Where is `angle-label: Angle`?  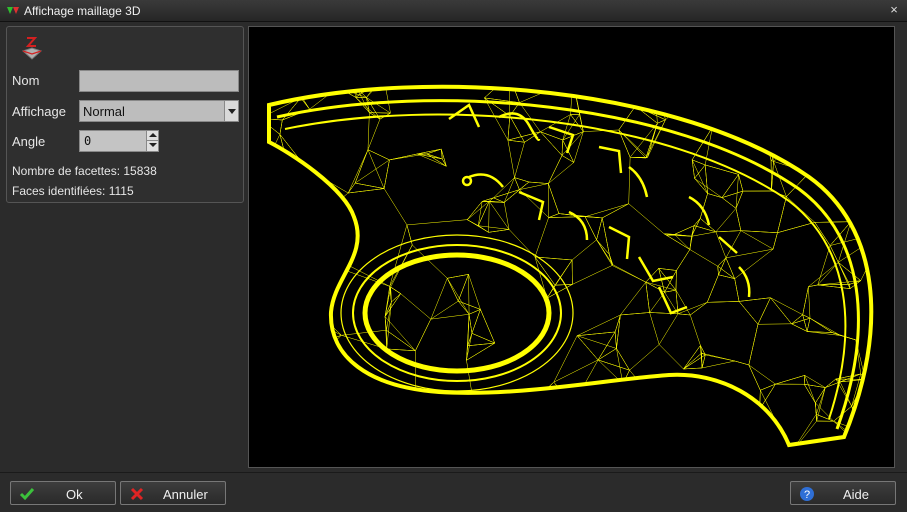
angle-label: Angle is located at coordinates (29, 141).